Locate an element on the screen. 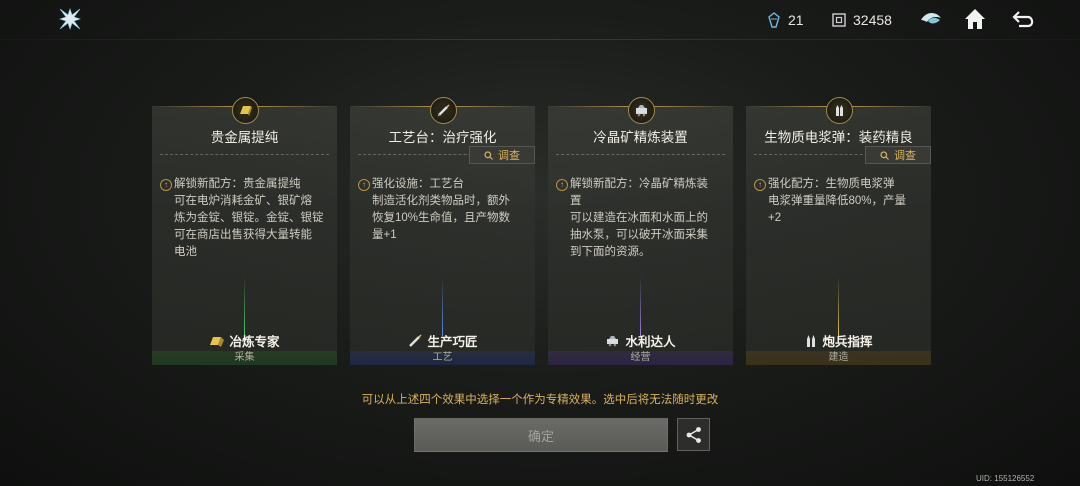 The height and width of the screenshot is (486, 1080). card-title: 冷晶矿精炼装置 is located at coordinates (640, 137).